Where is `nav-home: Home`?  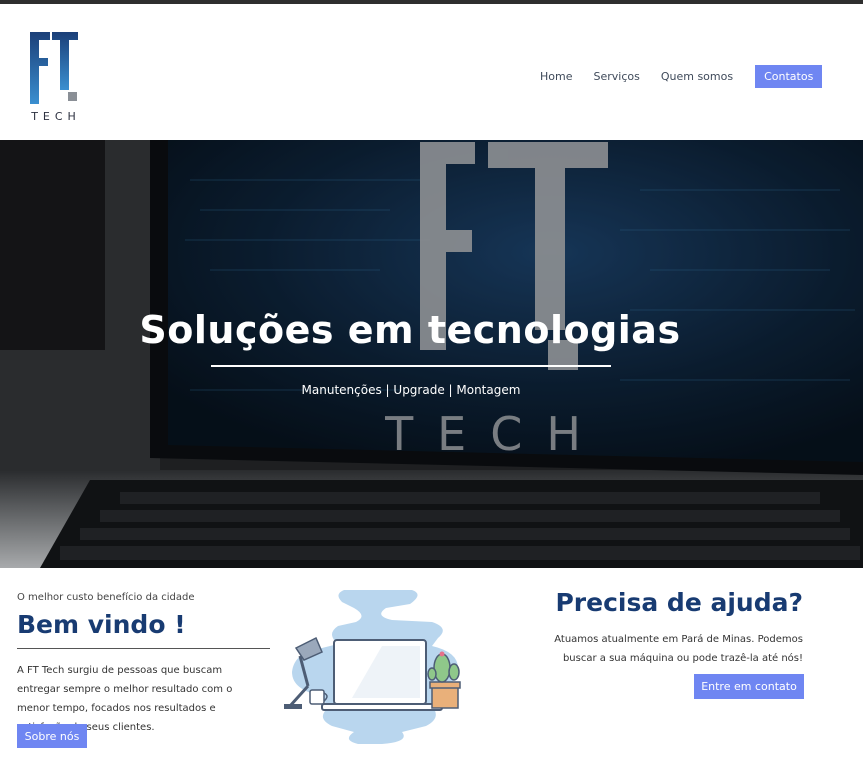 nav-home: Home is located at coordinates (556, 76).